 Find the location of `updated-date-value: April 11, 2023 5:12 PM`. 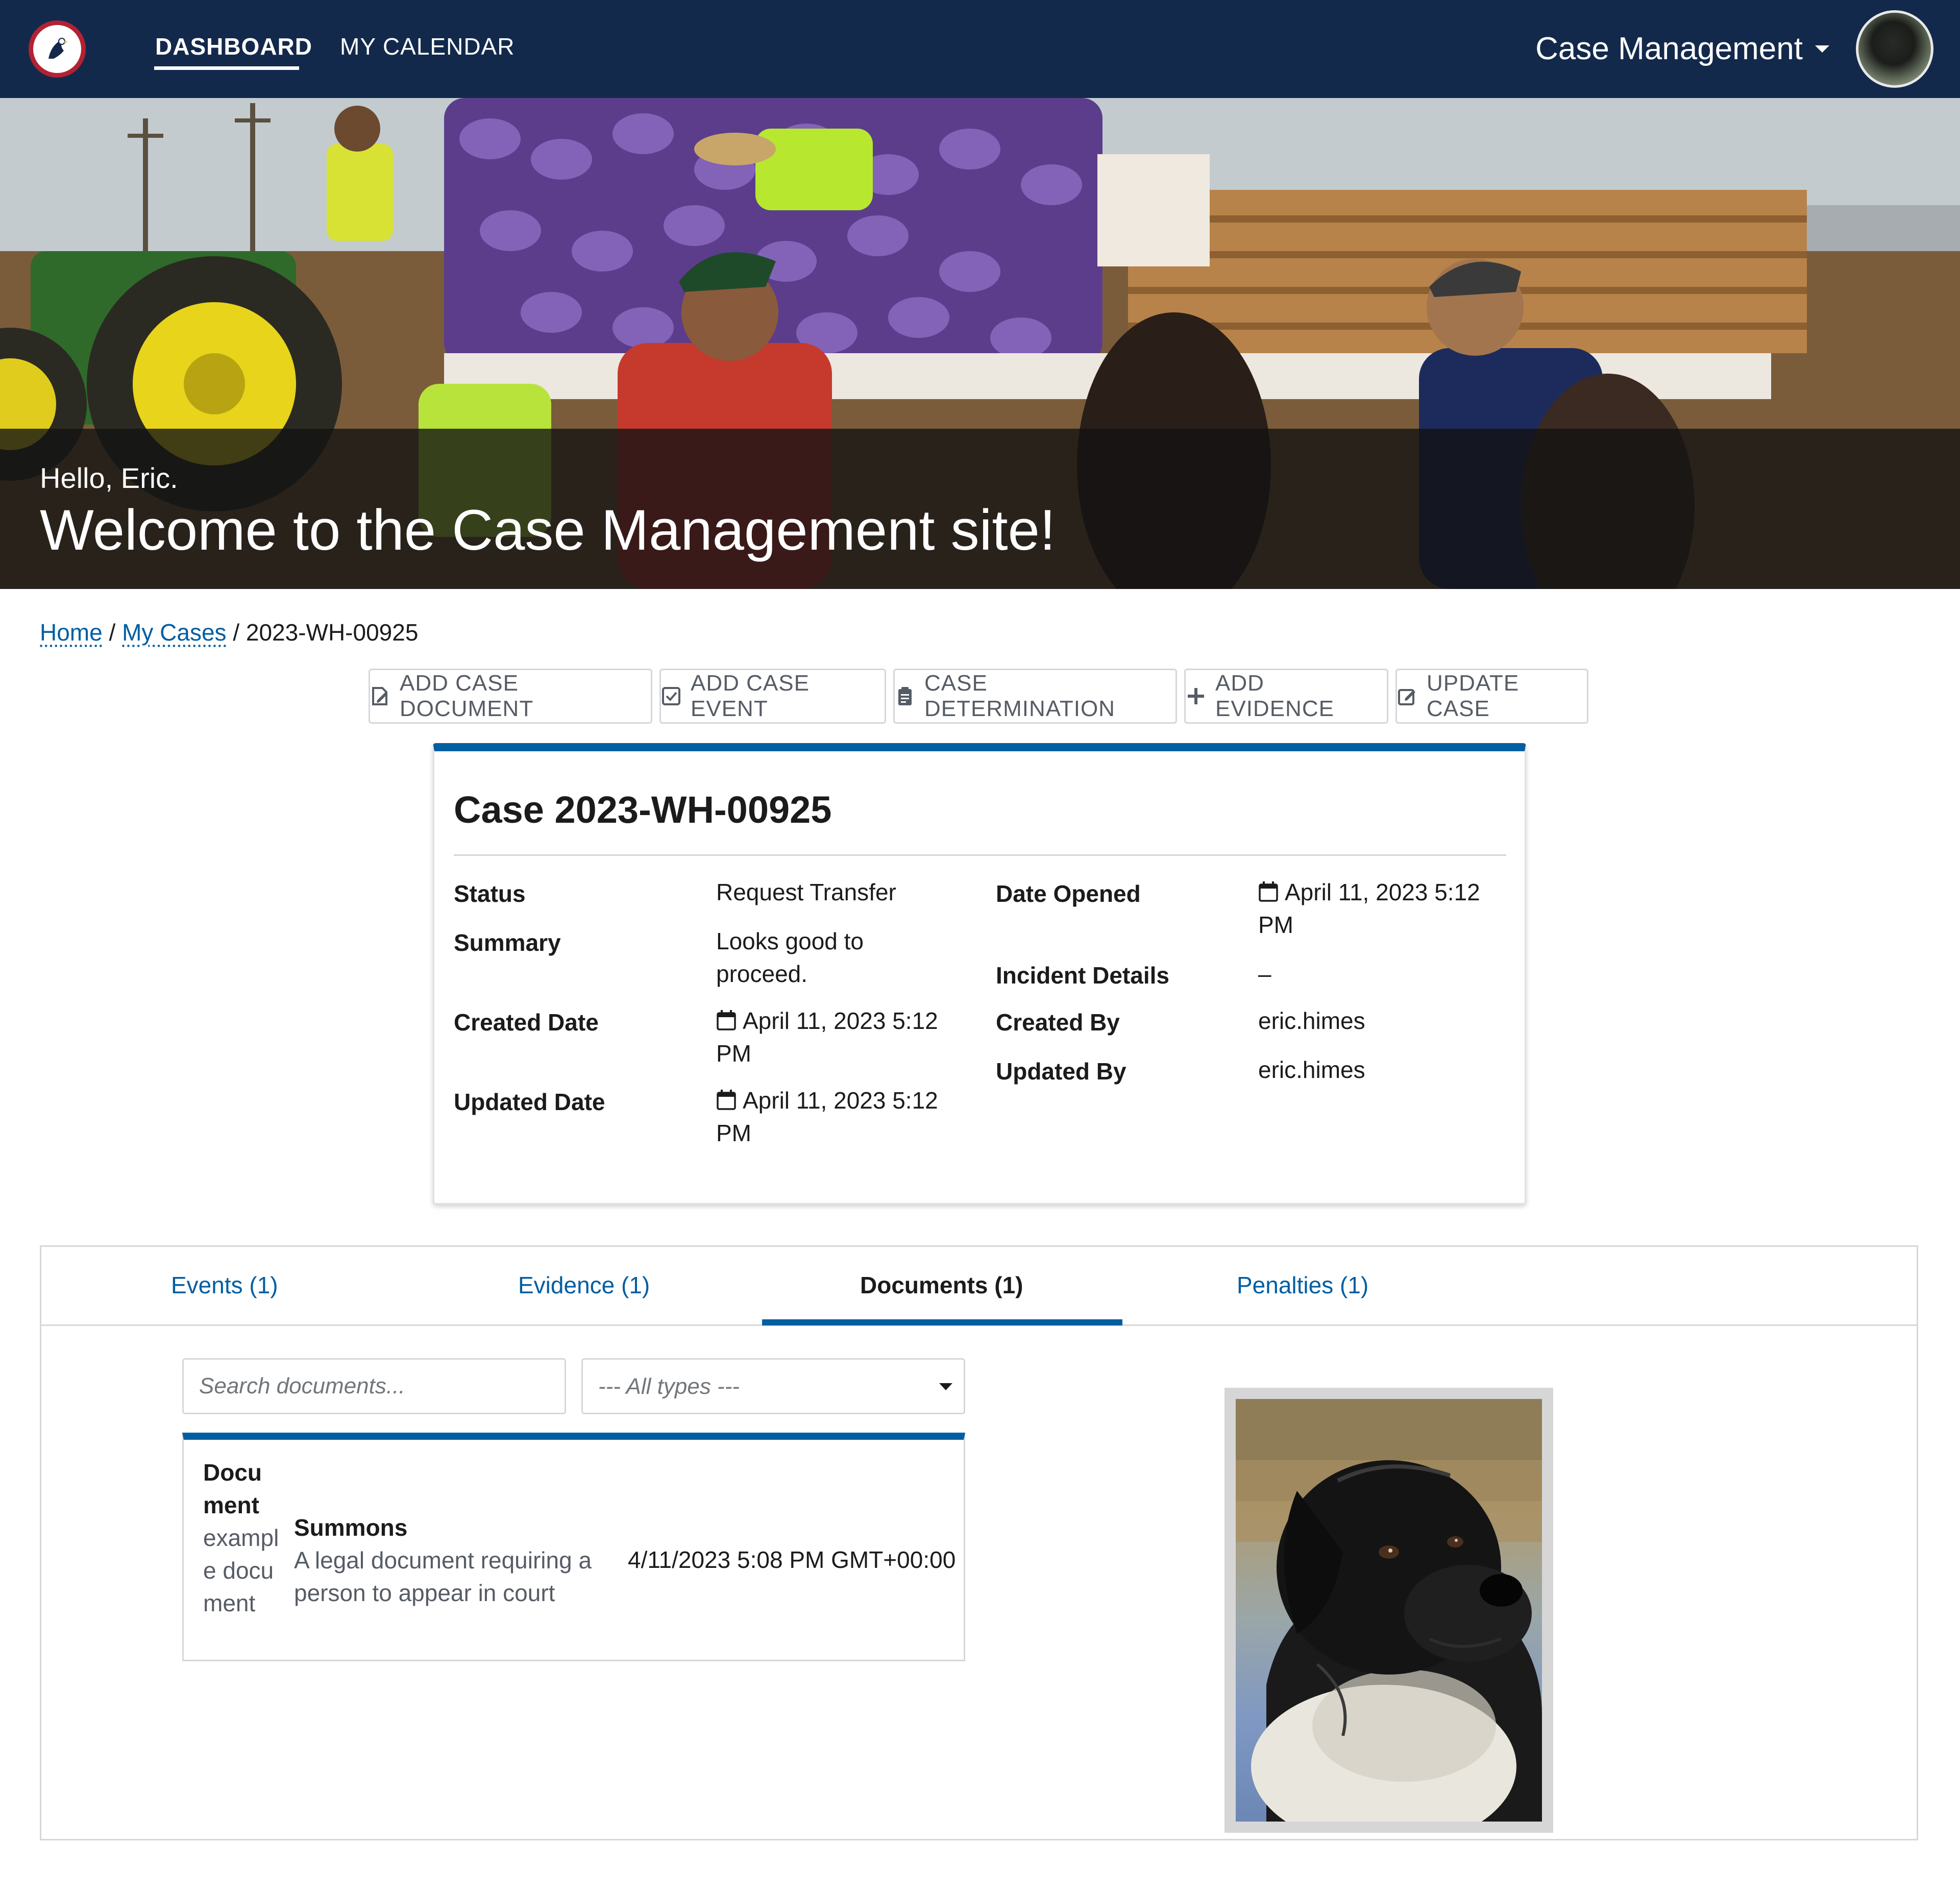

updated-date-value: April 11, 2023 5:12 PM is located at coordinates (843, 1116).